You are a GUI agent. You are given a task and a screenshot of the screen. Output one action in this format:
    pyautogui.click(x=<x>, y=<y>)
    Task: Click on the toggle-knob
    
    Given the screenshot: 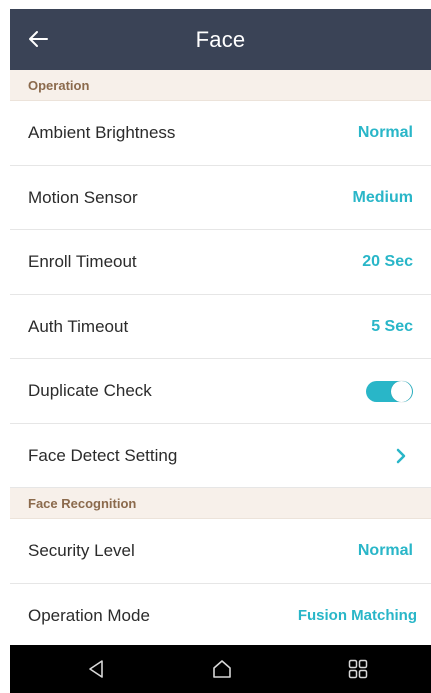 What is the action you would take?
    pyautogui.click(x=401, y=391)
    